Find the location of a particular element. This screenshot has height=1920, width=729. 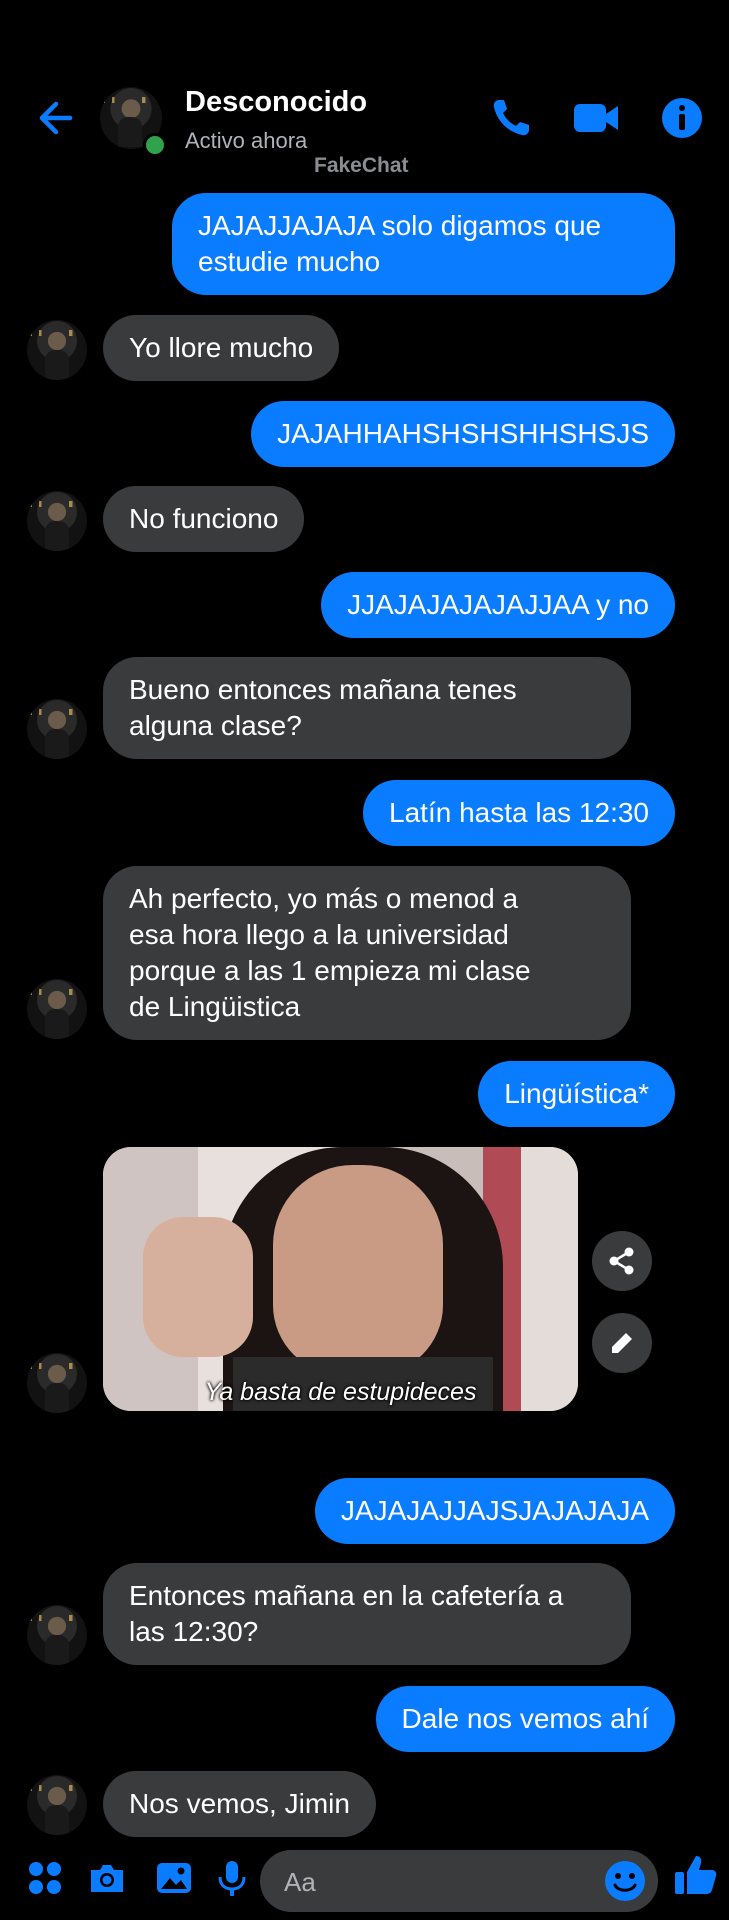

sent-message: JAJAHHAHSHSHSHHSHSJS is located at coordinates (463, 434).